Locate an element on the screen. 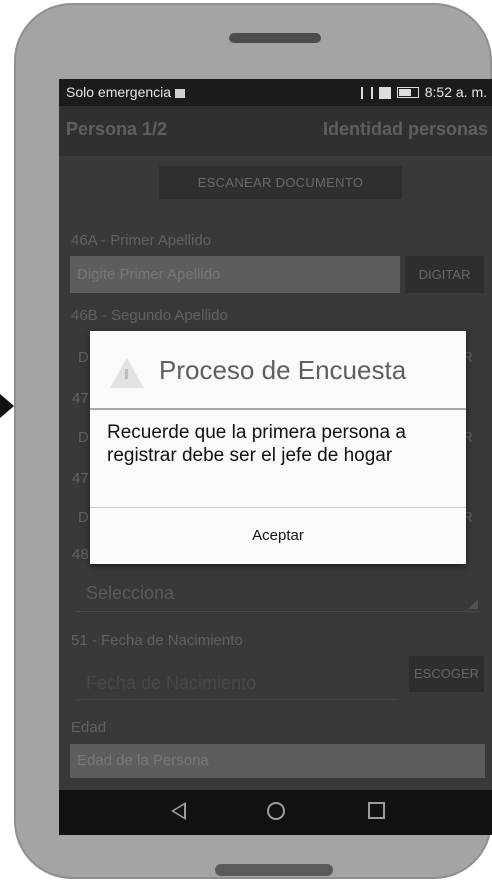  dialog-header: Proceso de Encuesta is located at coordinates (278, 370).